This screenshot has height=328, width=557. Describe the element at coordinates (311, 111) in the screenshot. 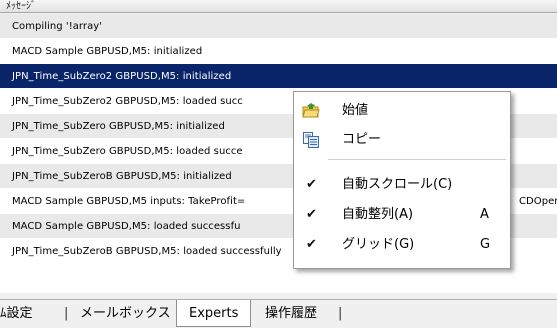

I see `open-folder-icon` at that location.